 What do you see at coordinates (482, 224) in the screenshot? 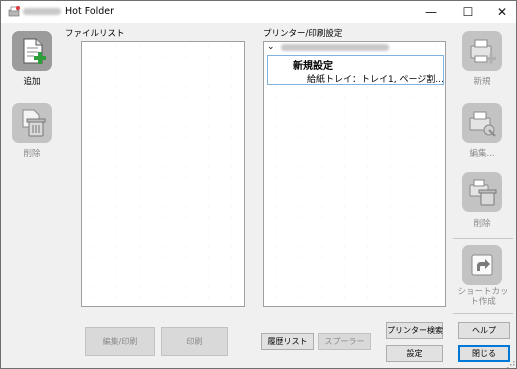
I see `delete-setting-label: 削除` at bounding box center [482, 224].